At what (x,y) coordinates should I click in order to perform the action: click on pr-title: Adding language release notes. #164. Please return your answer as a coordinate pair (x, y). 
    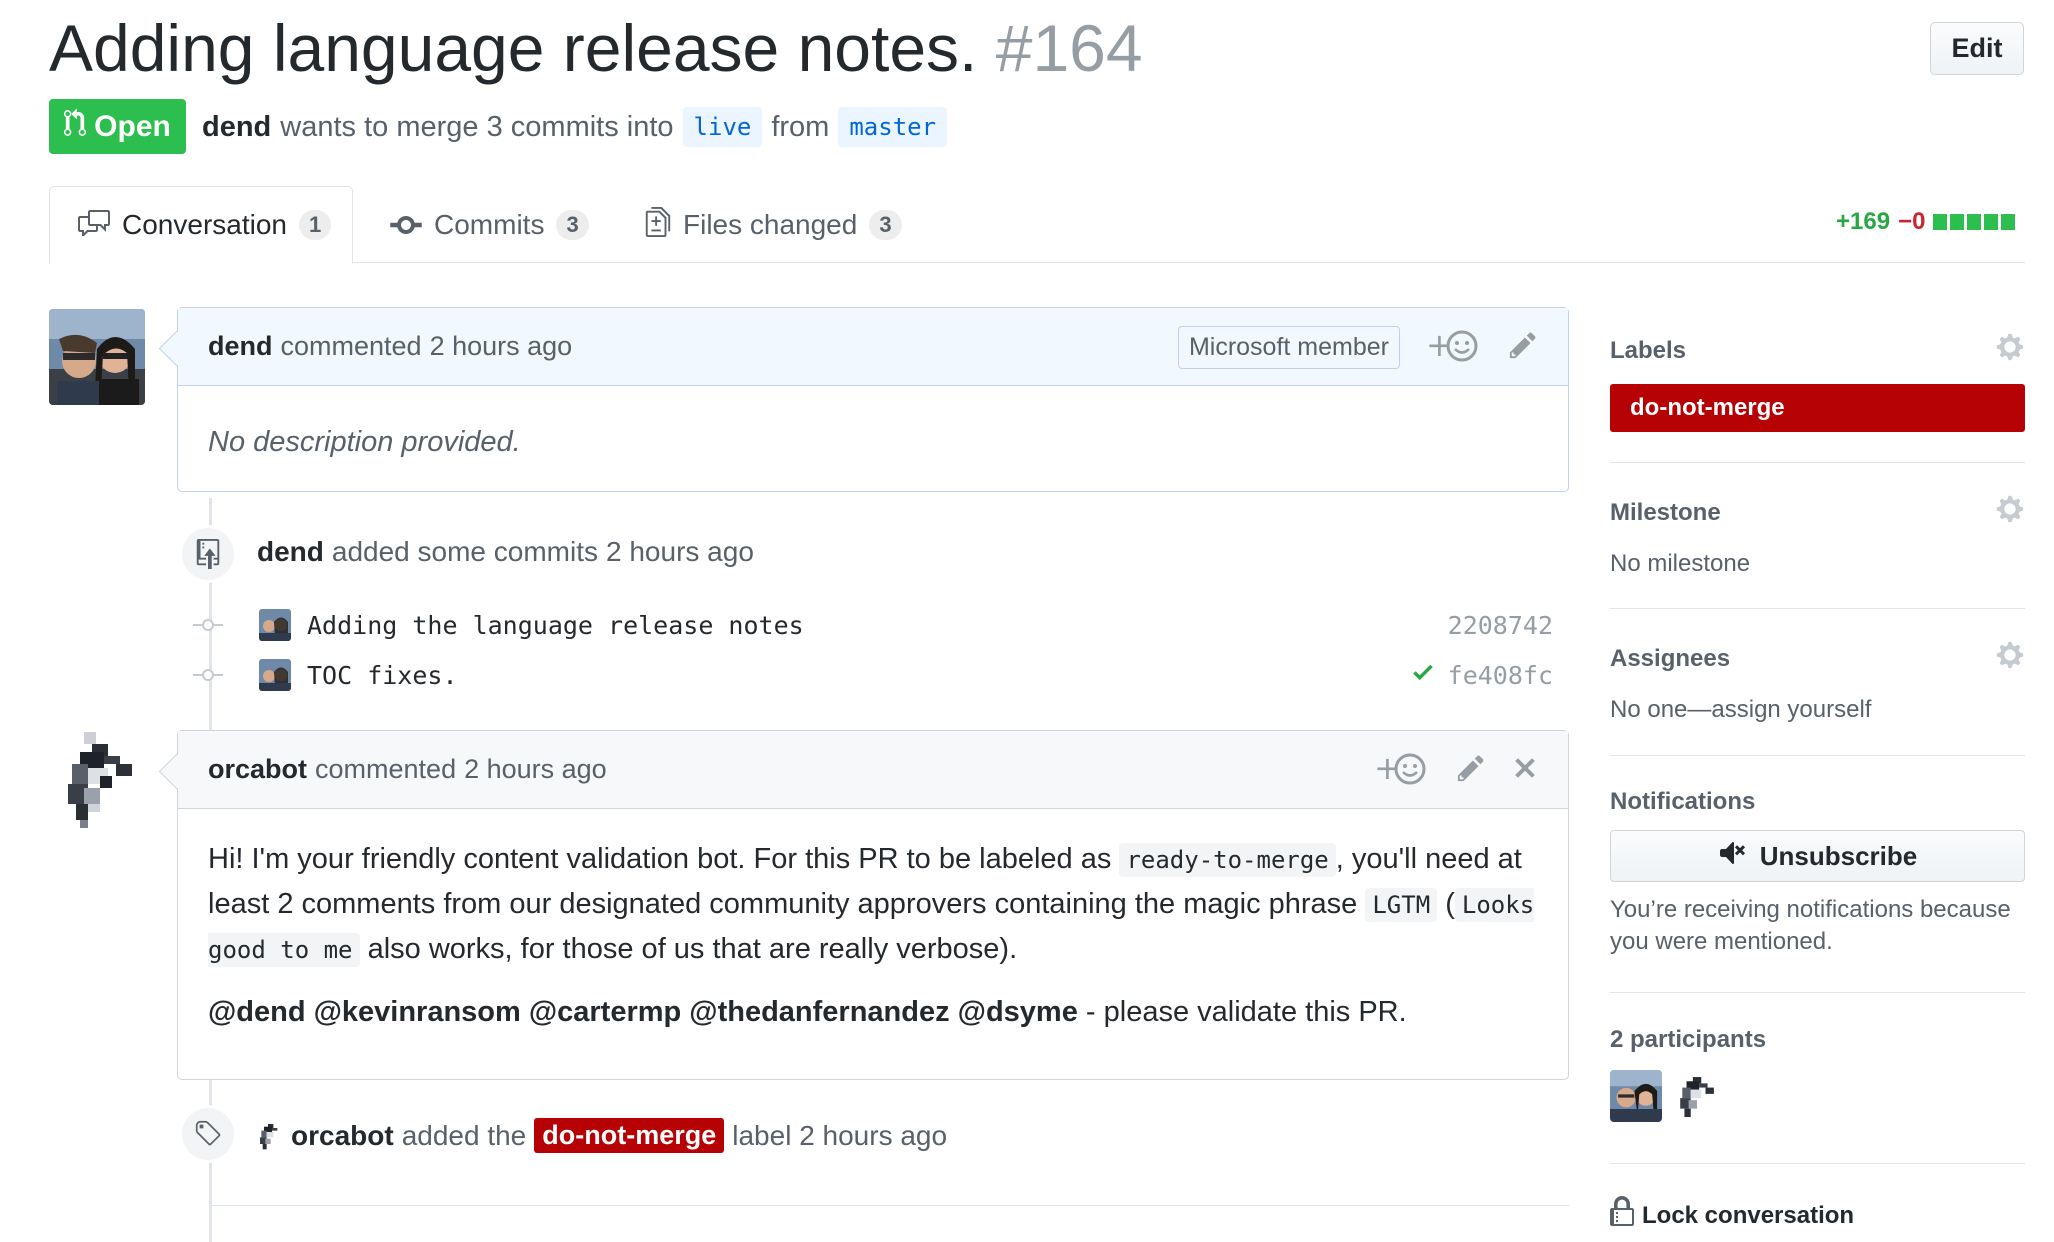
    Looking at the image, I should click on (596, 48).